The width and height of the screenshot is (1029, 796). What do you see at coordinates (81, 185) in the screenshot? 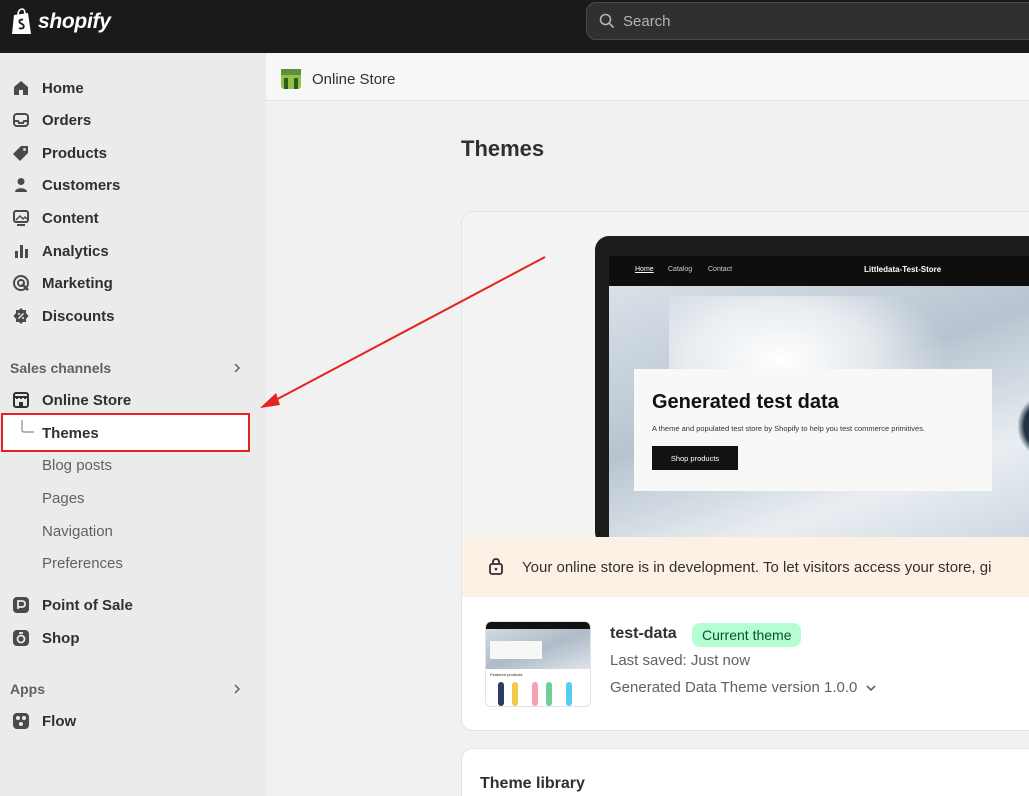
I see `sidebar-item-label: Customers` at bounding box center [81, 185].